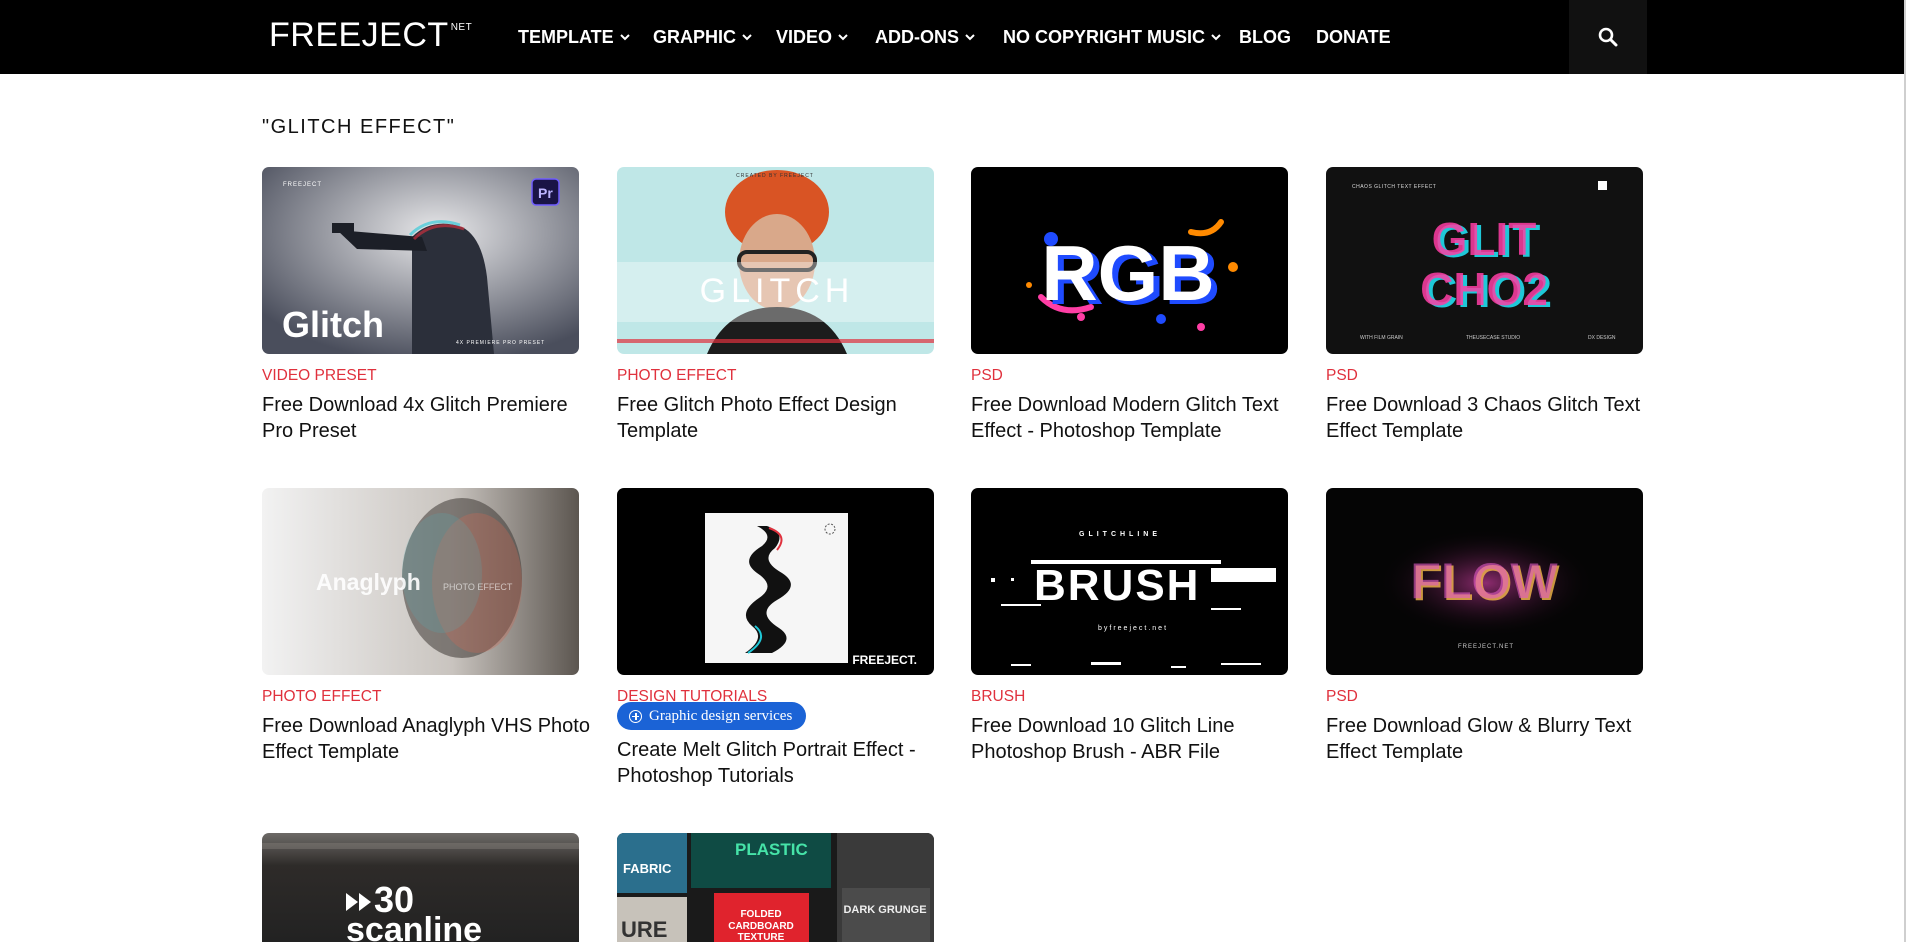  I want to click on thumb-texture-label-5: TEXTURE, so click(761, 937).